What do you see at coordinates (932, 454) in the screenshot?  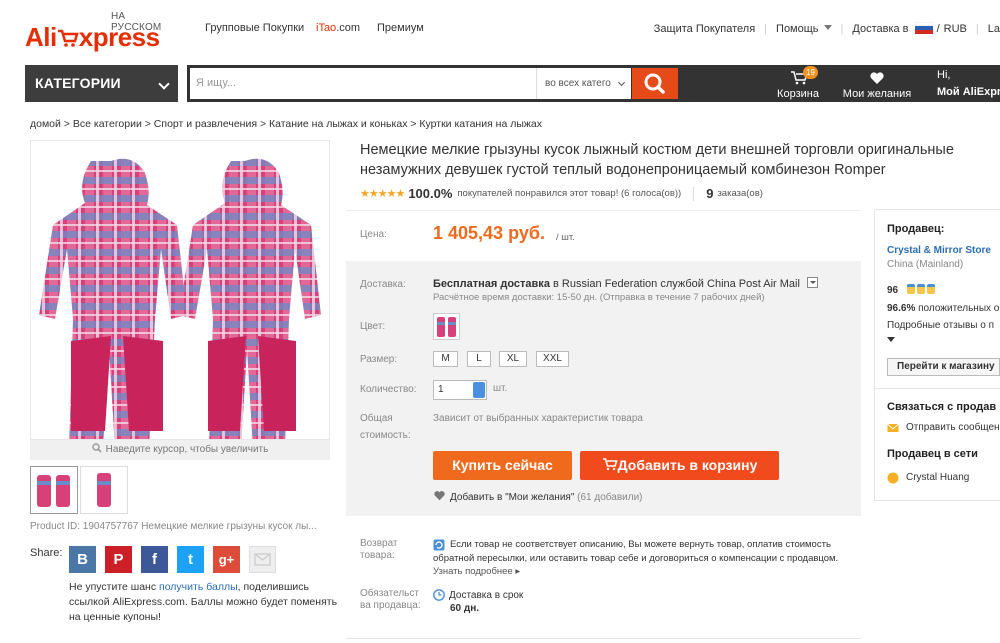 I see `online-heading: Продавец в сети` at bounding box center [932, 454].